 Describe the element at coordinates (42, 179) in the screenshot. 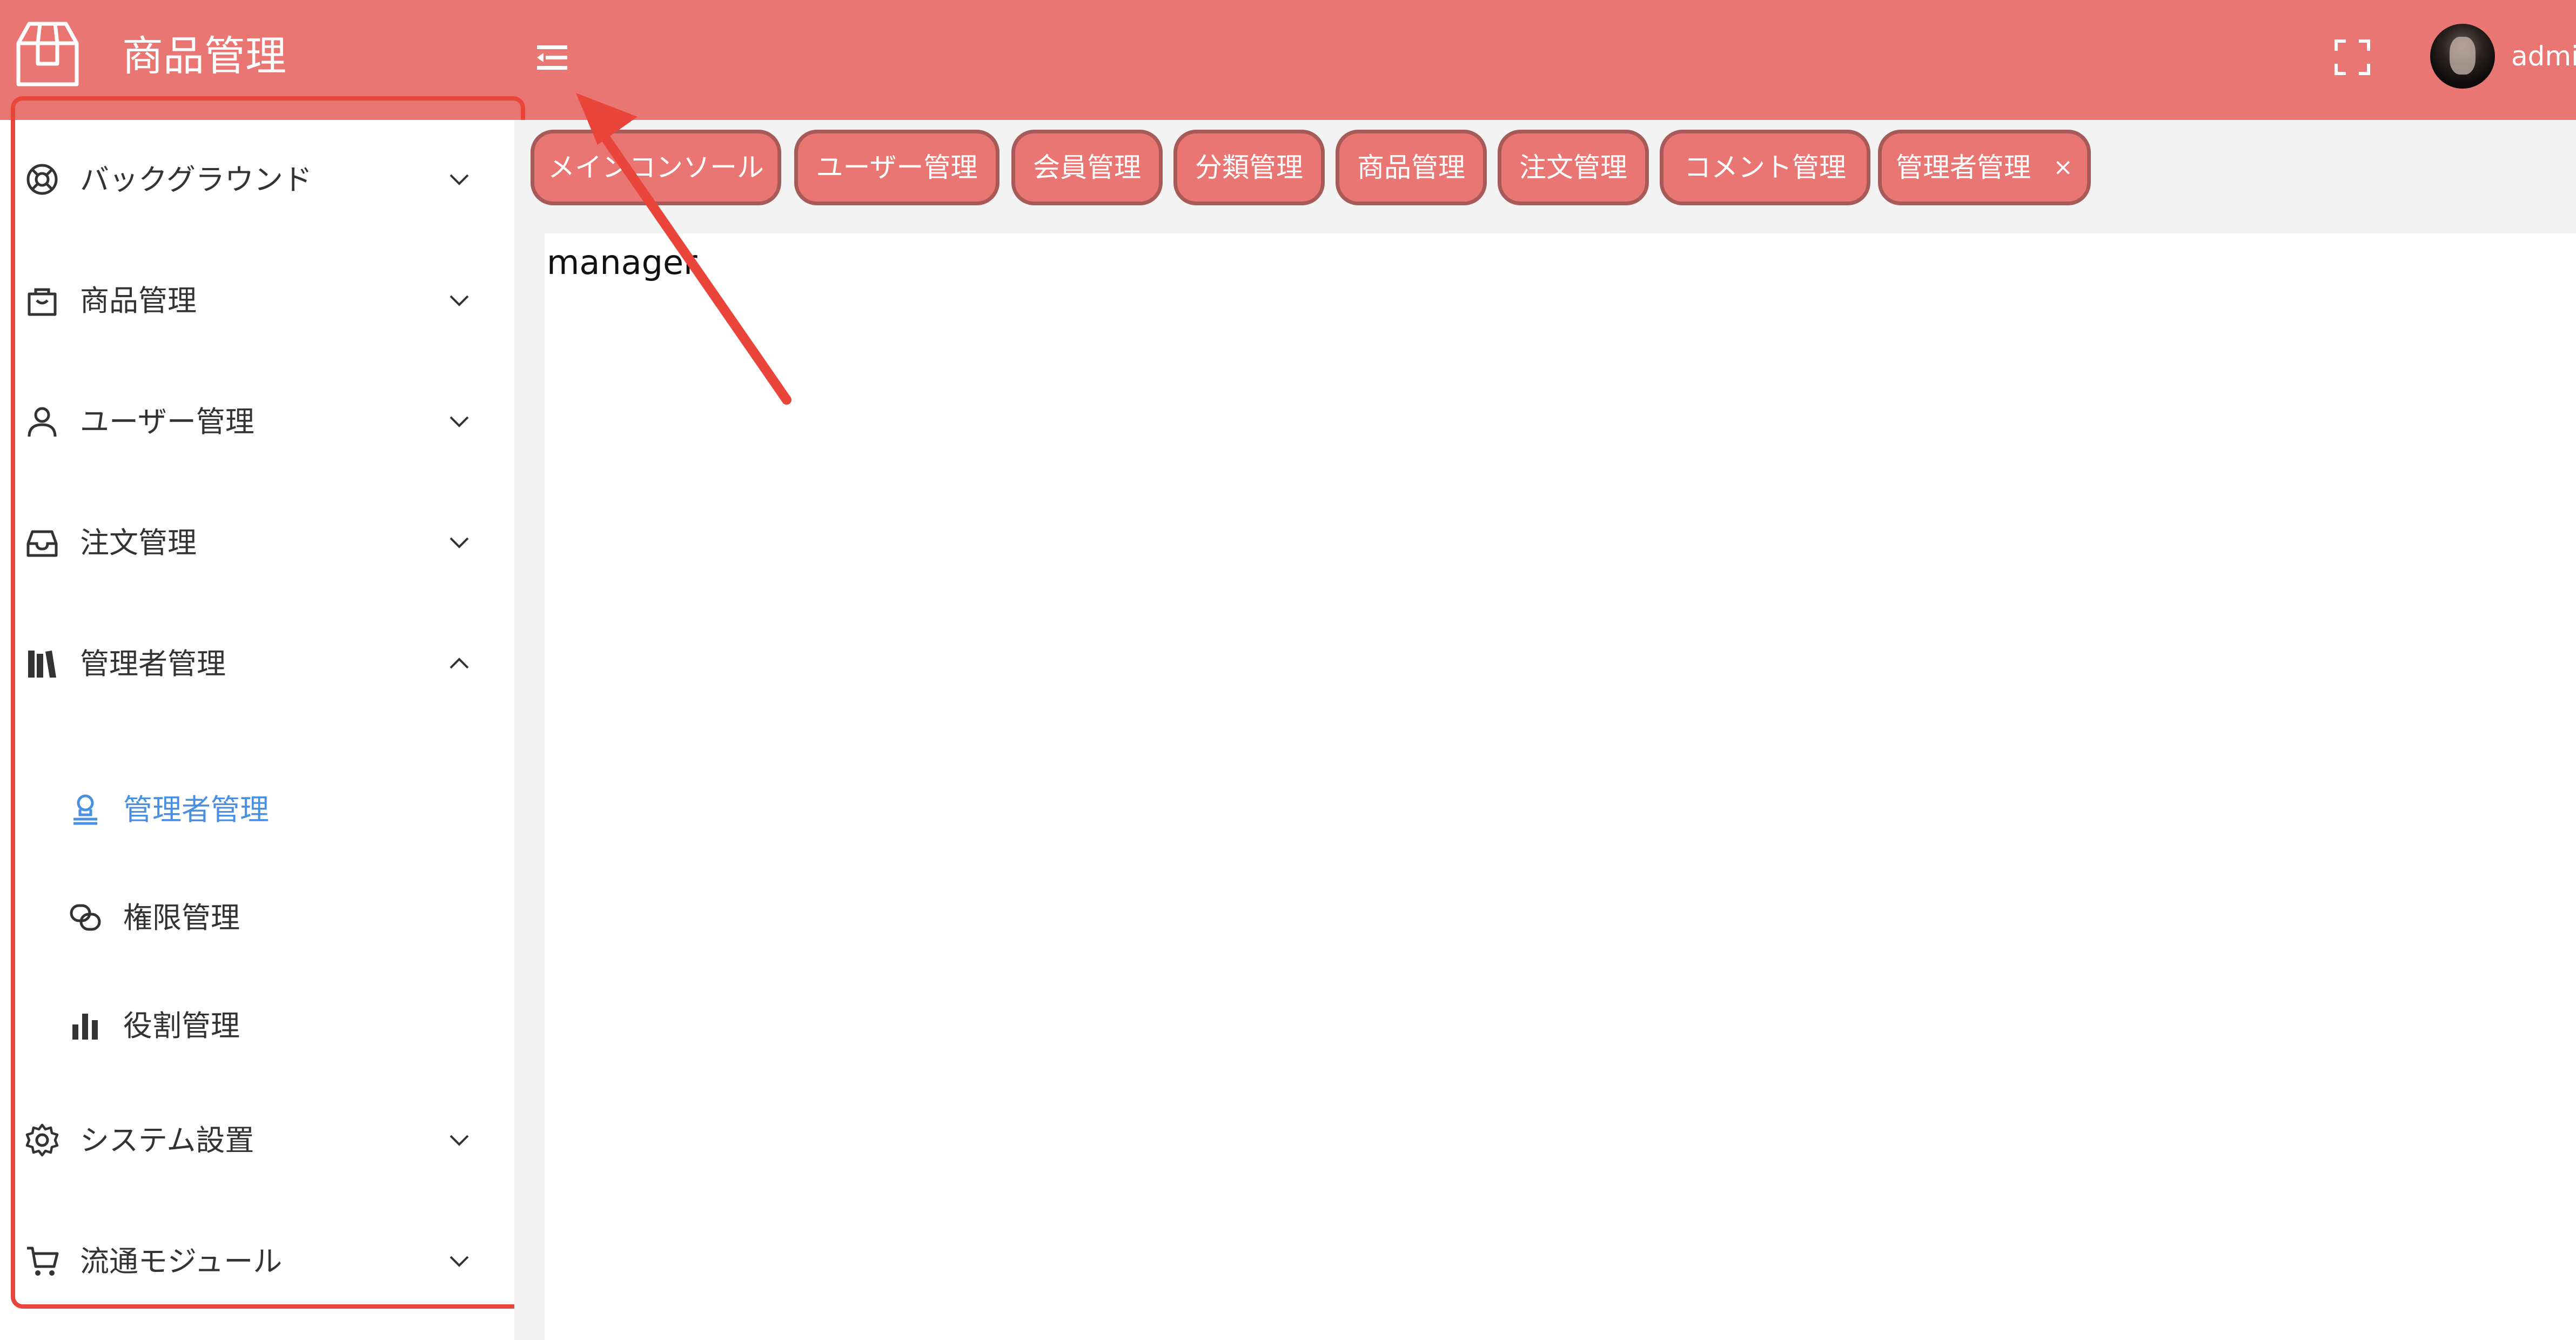

I see `lifebuoy-icon` at that location.